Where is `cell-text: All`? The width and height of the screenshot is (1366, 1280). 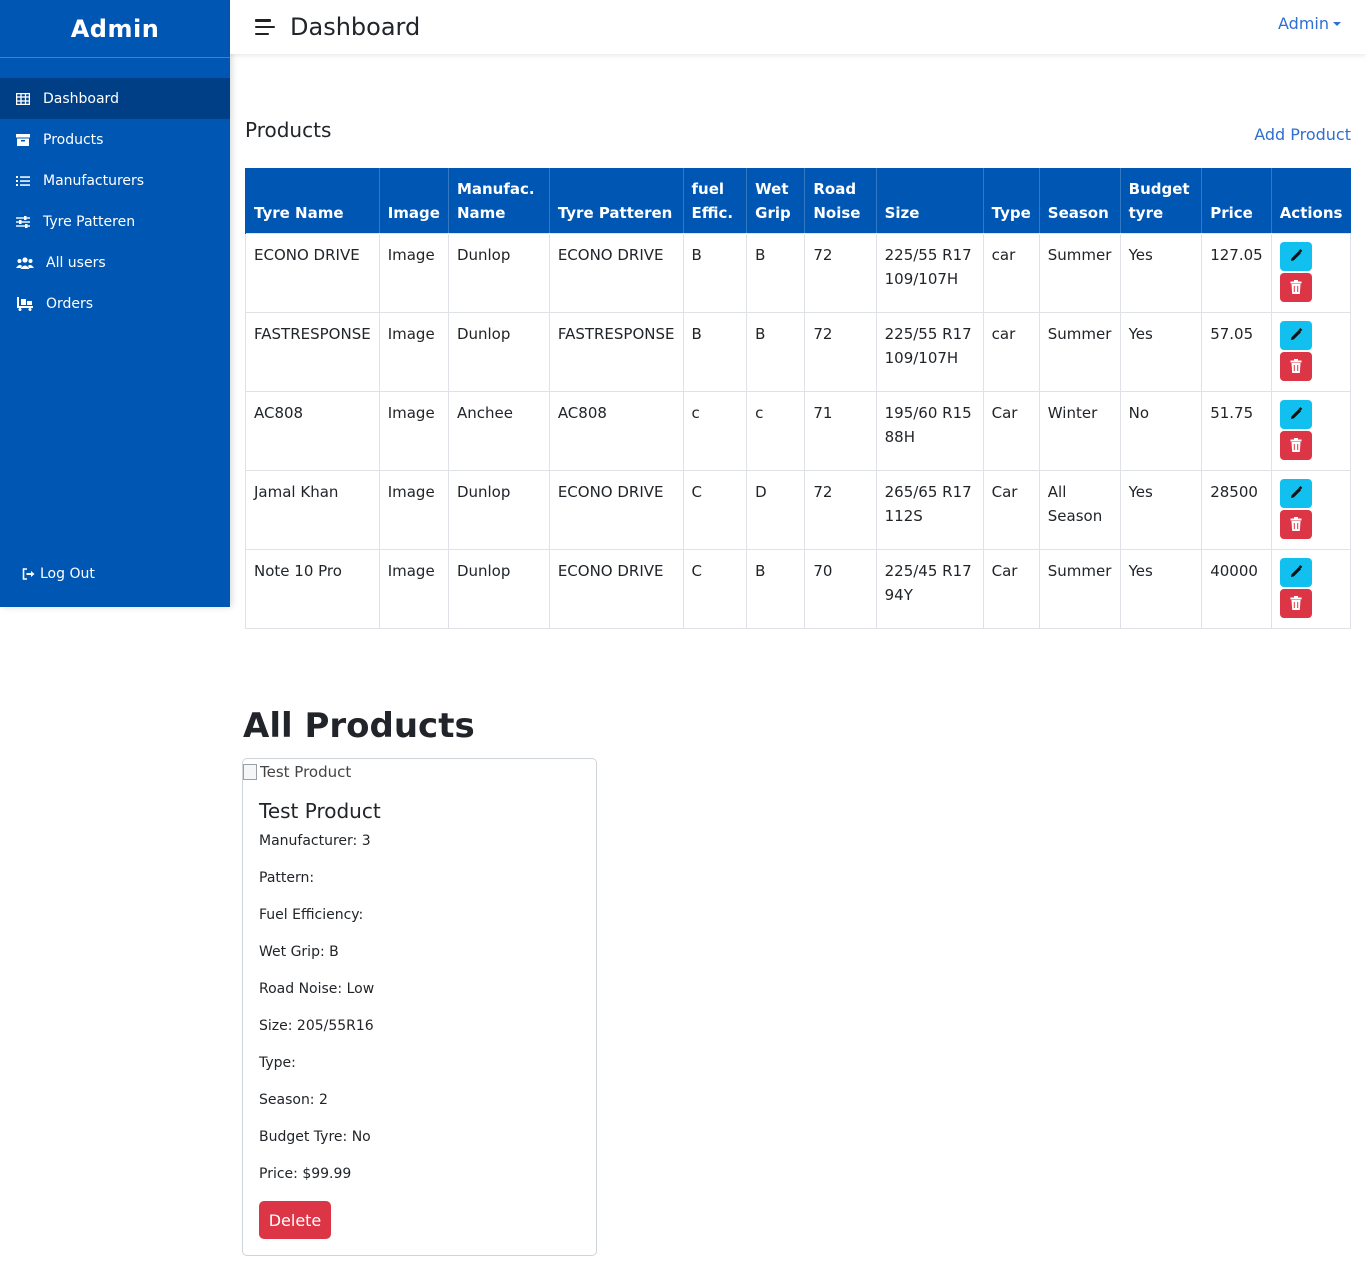 cell-text: All is located at coordinates (1057, 491).